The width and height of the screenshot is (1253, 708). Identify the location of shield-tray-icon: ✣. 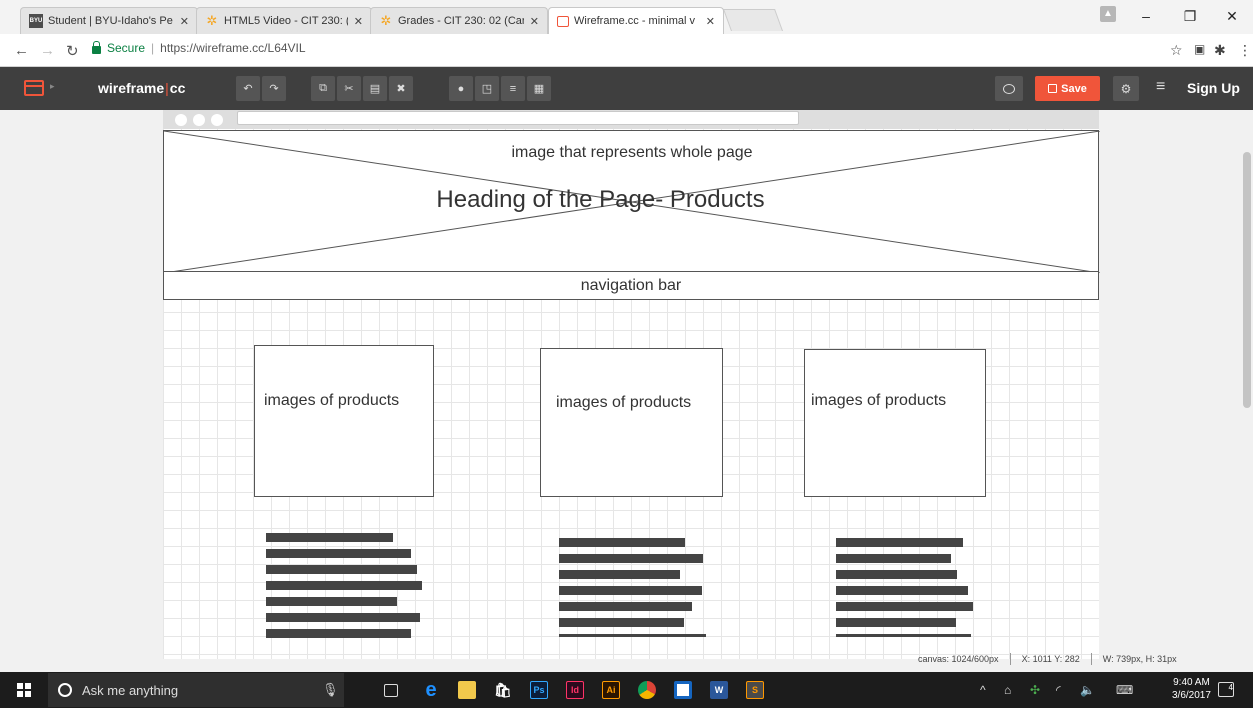
(1035, 690).